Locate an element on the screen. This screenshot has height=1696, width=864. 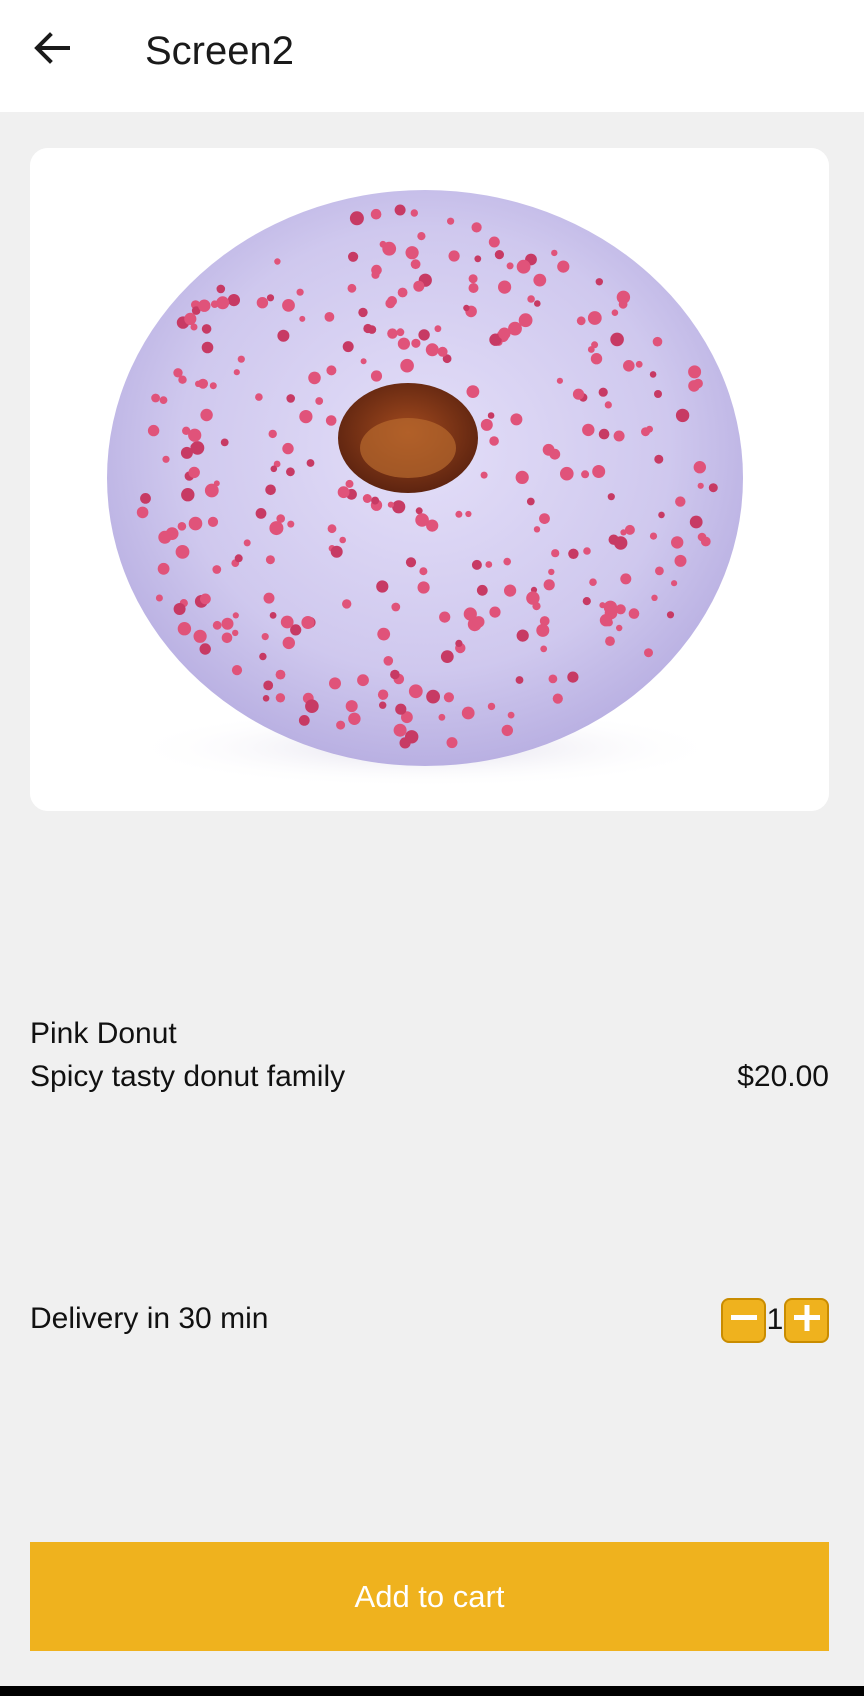
quantity-value: 1 is located at coordinates (775, 1319).